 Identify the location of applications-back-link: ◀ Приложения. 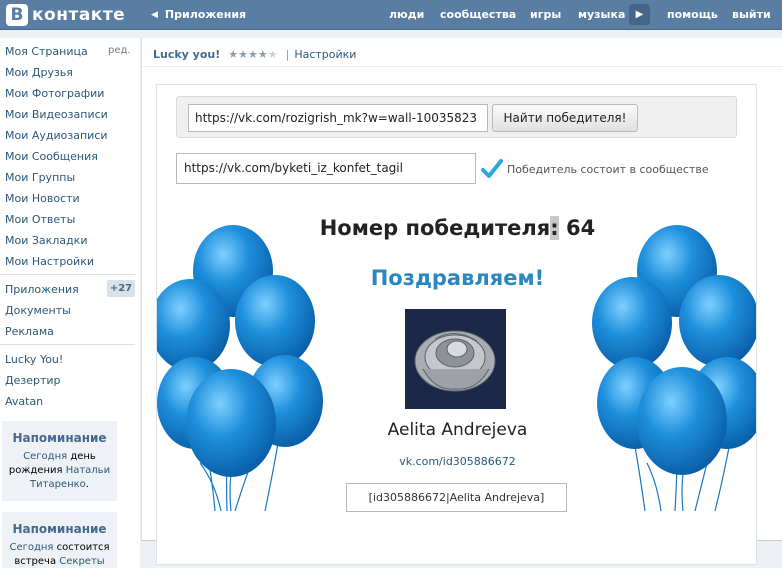
(198, 14).